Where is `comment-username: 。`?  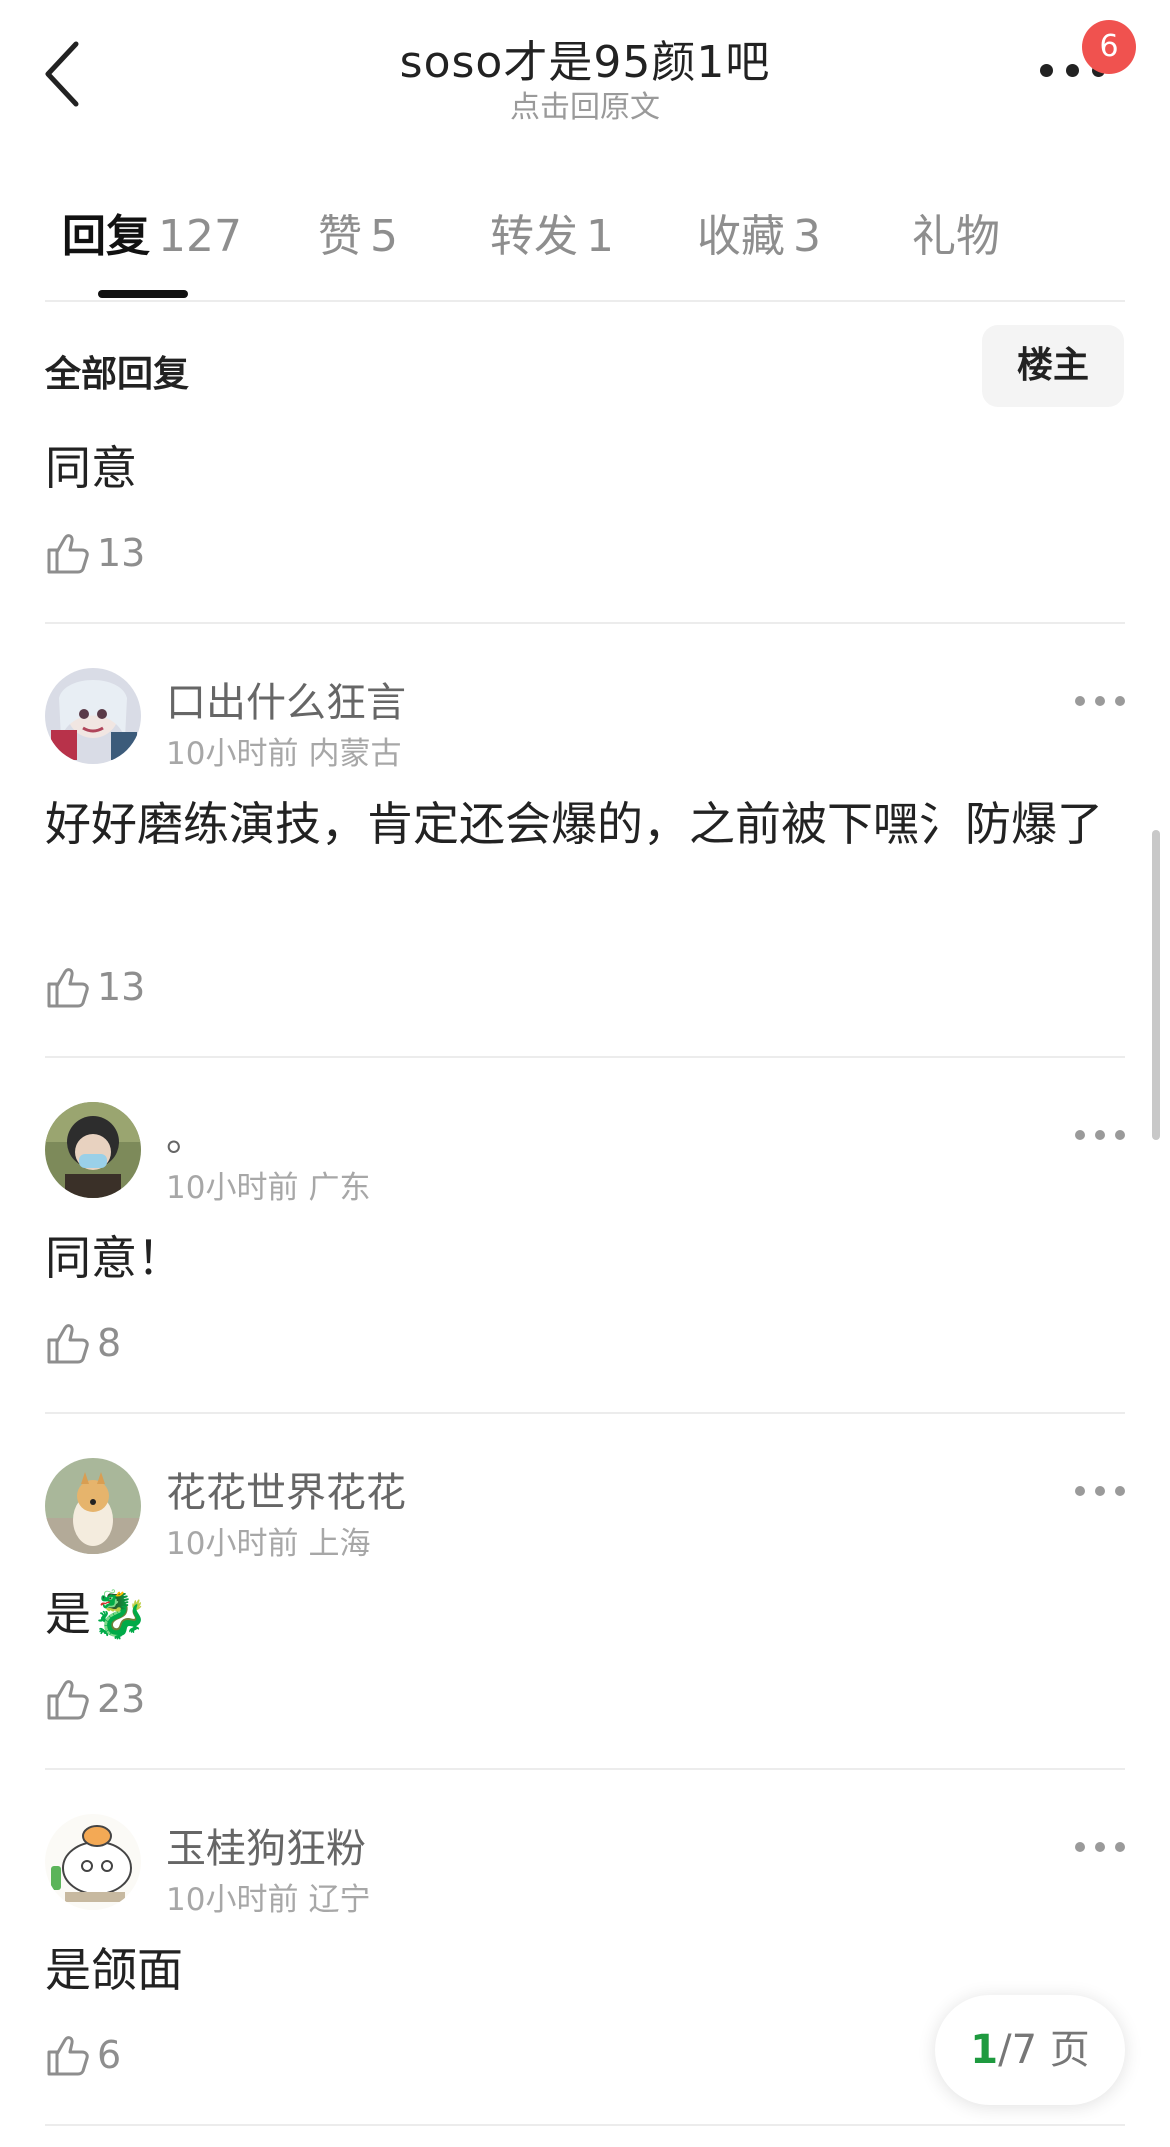
comment-username: 。 is located at coordinates (186, 1133).